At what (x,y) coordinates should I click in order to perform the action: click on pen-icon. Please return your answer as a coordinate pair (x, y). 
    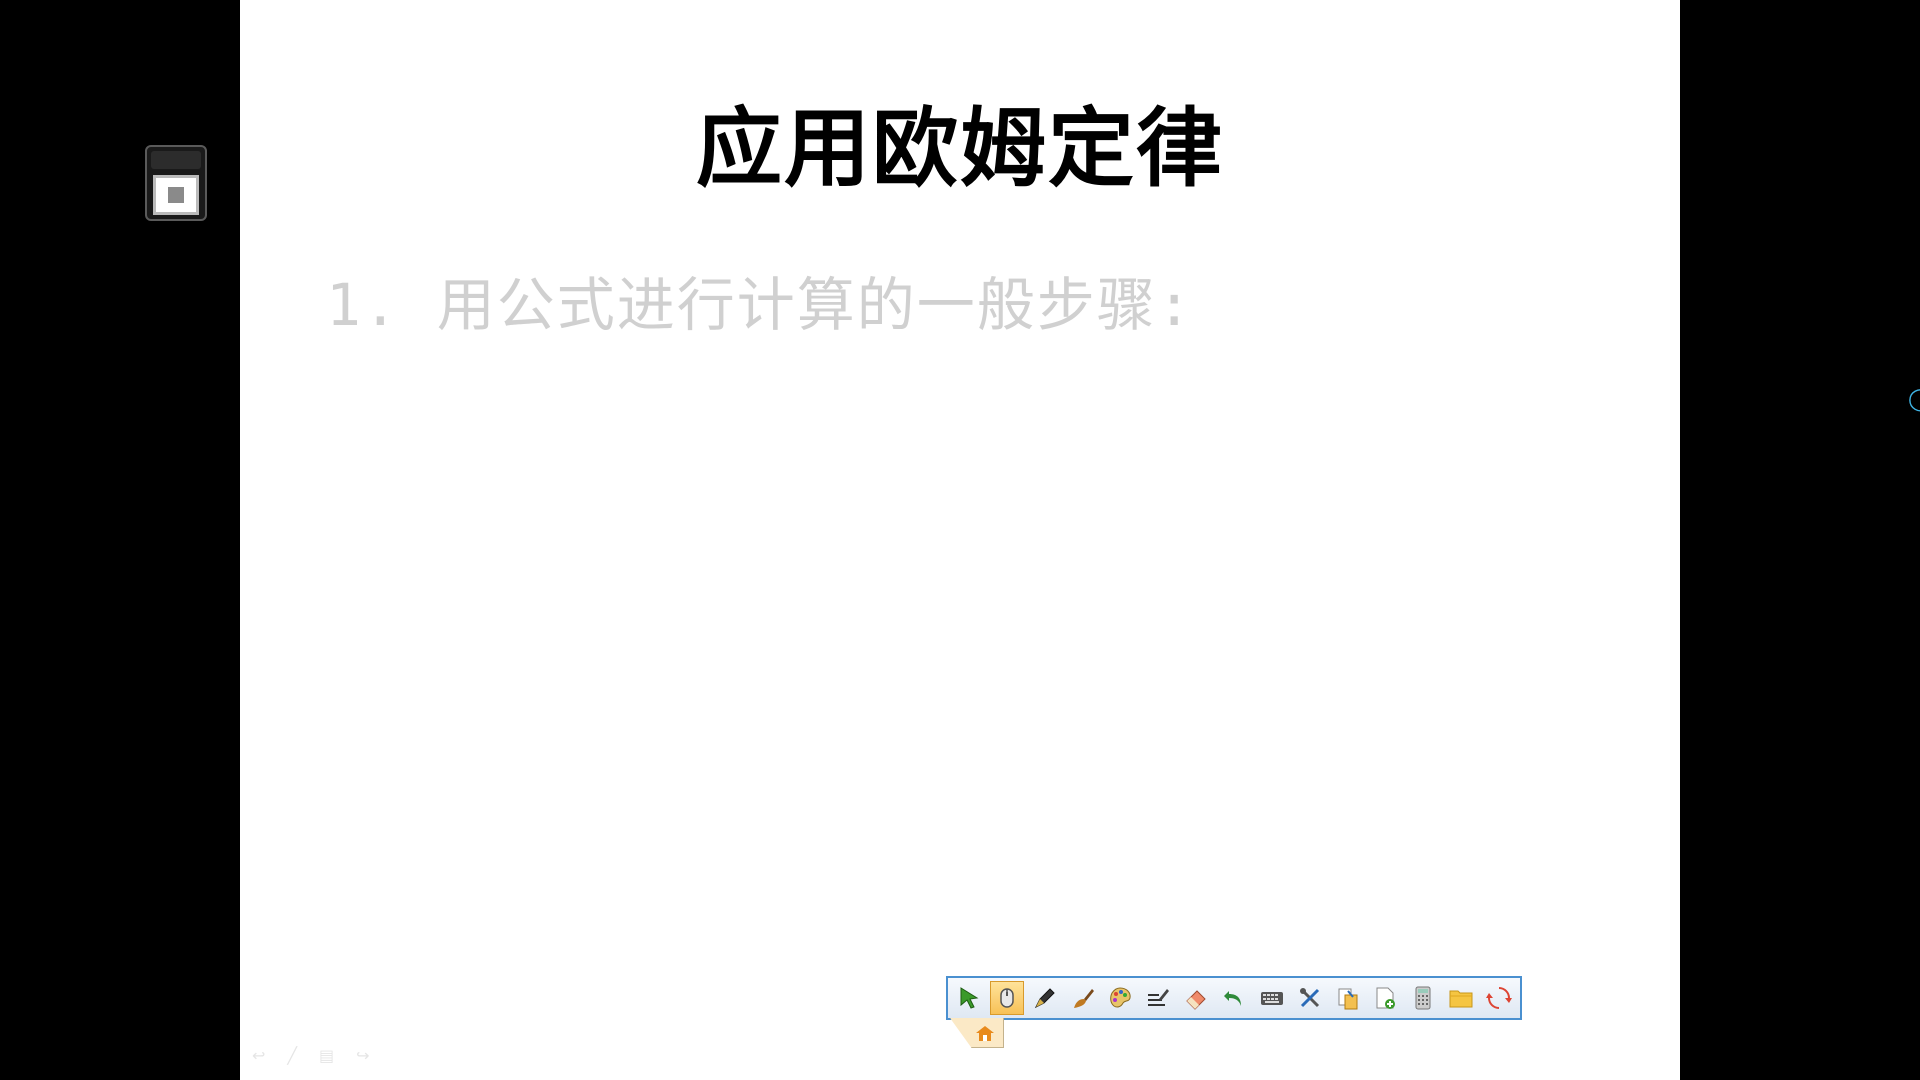
    Looking at the image, I should click on (1045, 998).